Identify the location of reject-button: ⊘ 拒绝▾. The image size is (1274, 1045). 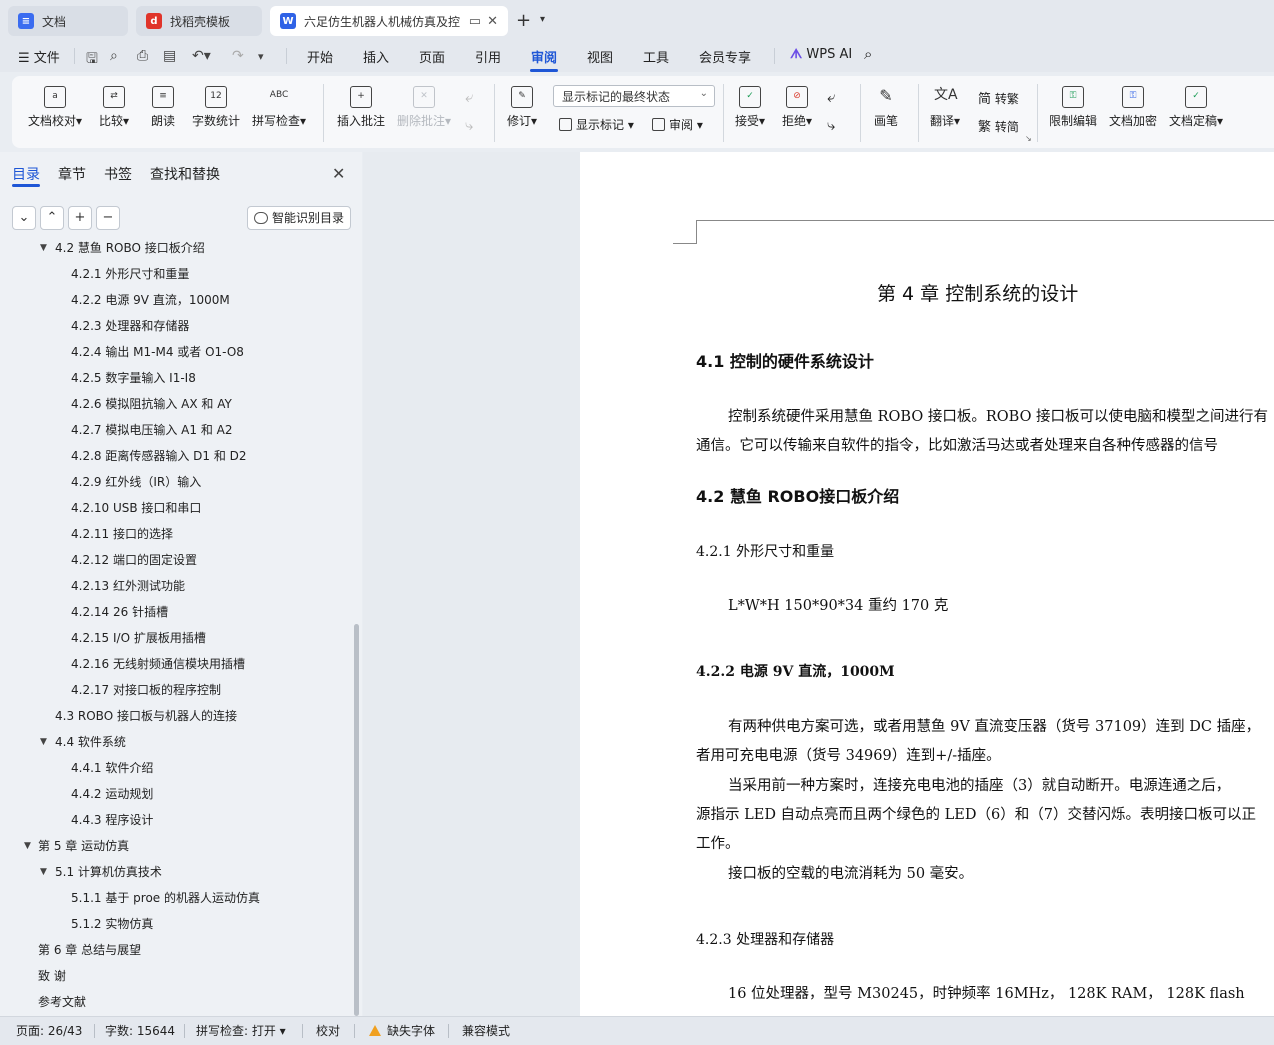
(797, 107).